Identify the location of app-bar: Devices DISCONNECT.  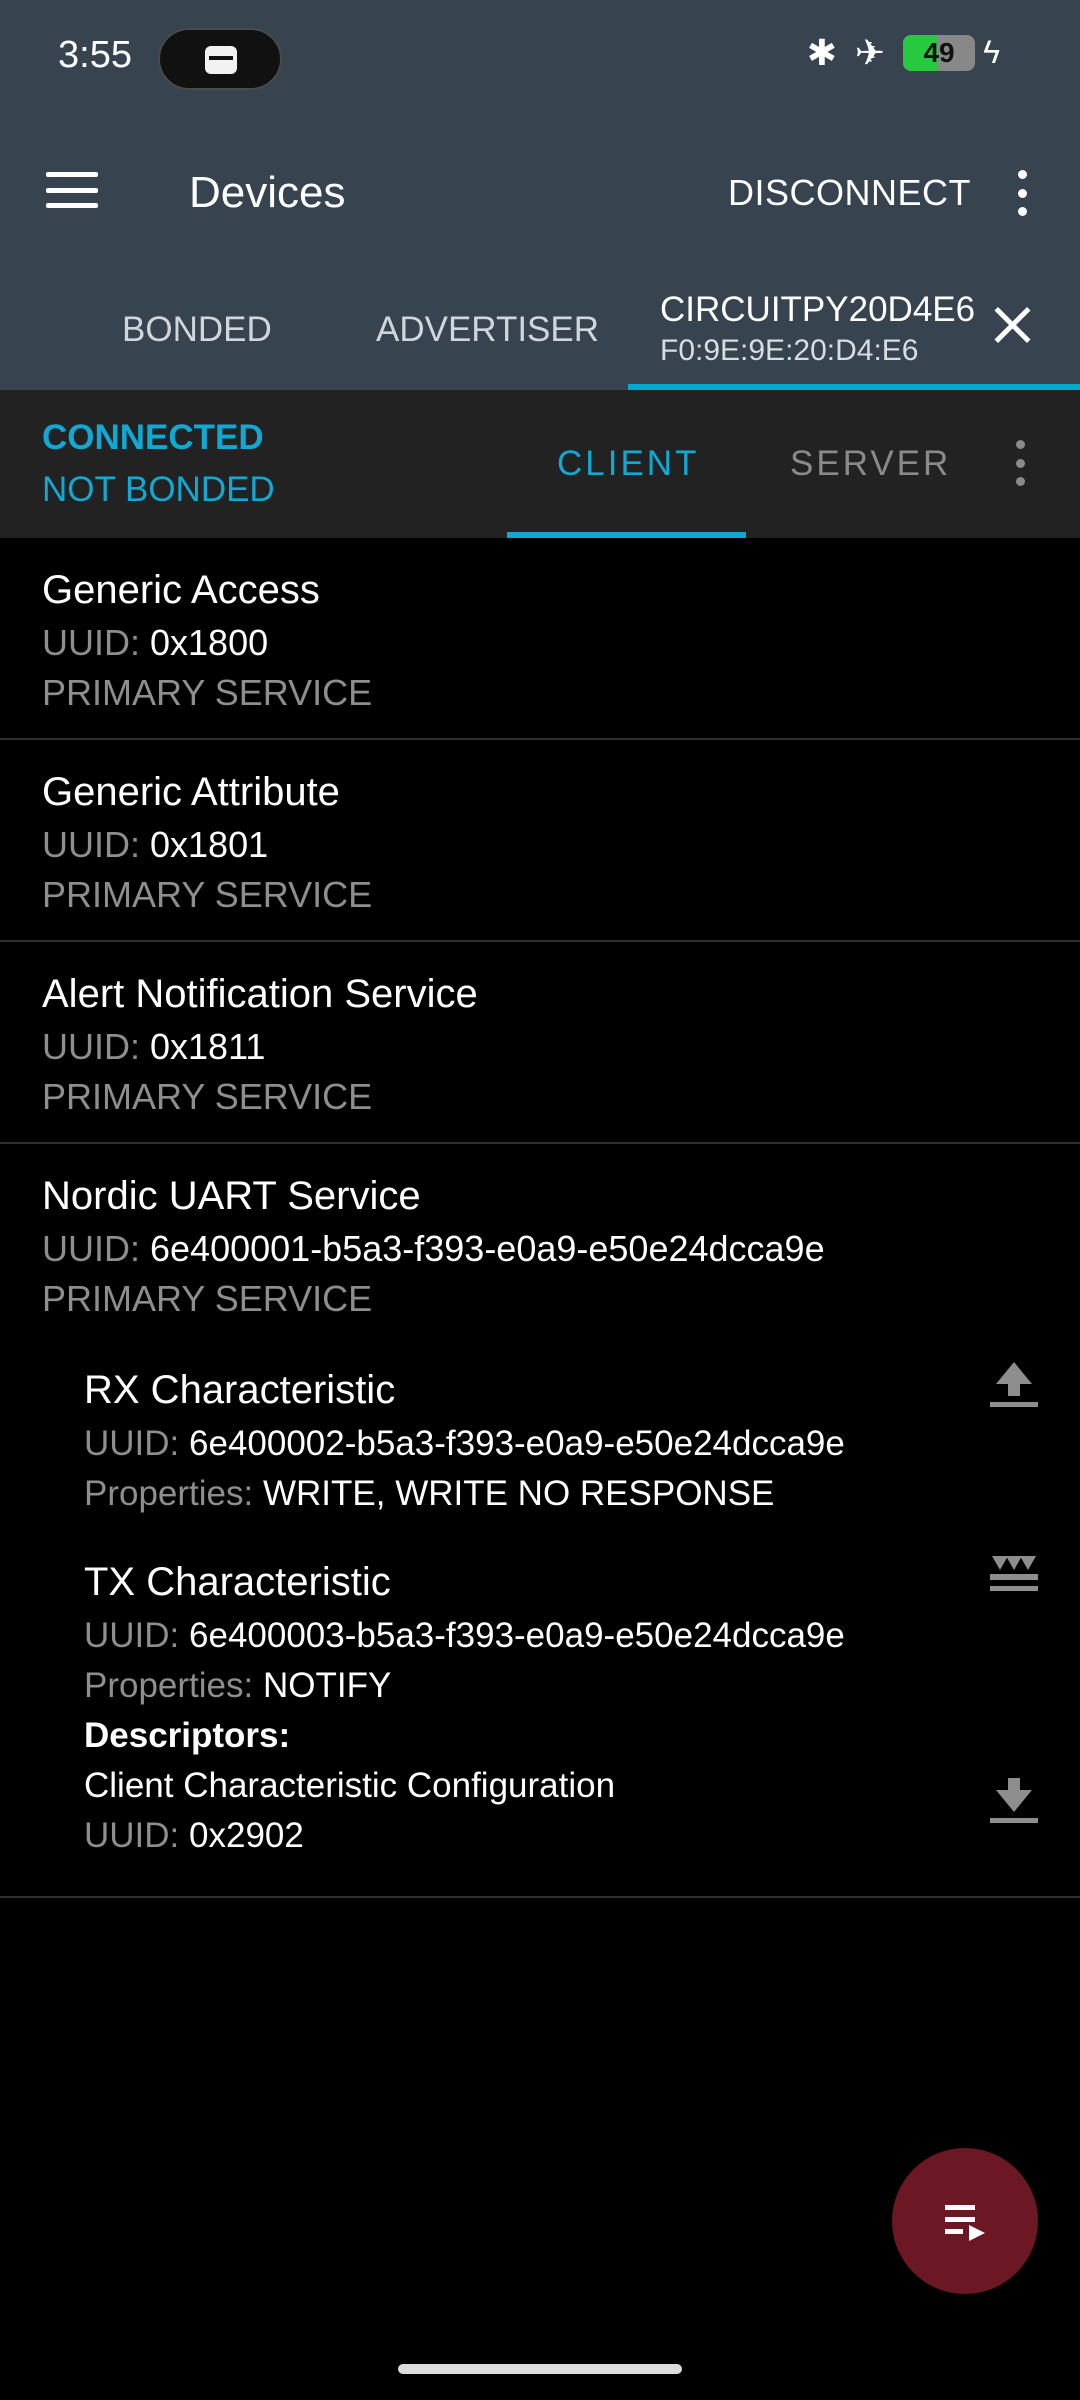
(540, 190).